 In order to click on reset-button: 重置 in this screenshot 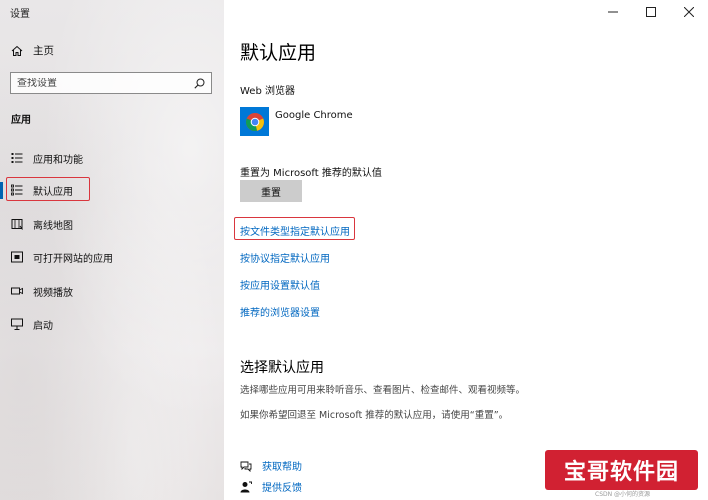, I will do `click(271, 191)`.